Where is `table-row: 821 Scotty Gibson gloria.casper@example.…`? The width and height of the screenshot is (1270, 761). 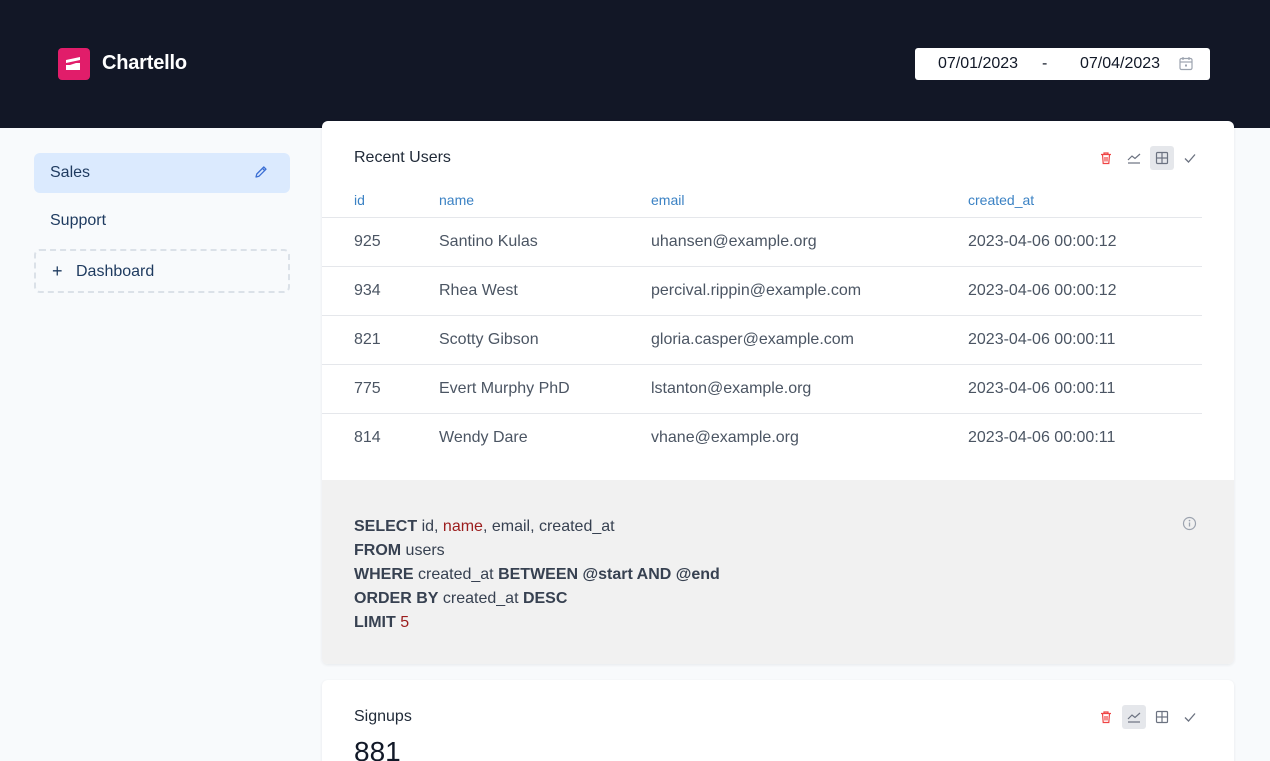 table-row: 821 Scotty Gibson gloria.casper@example.… is located at coordinates (762, 340).